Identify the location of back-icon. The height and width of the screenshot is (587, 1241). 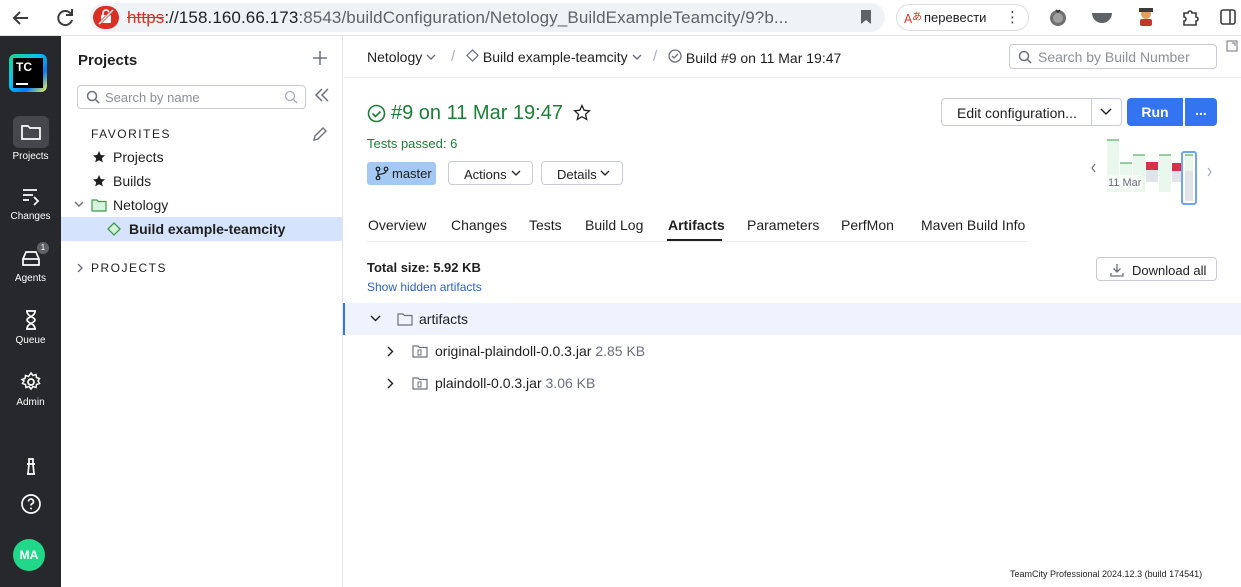
(21, 18).